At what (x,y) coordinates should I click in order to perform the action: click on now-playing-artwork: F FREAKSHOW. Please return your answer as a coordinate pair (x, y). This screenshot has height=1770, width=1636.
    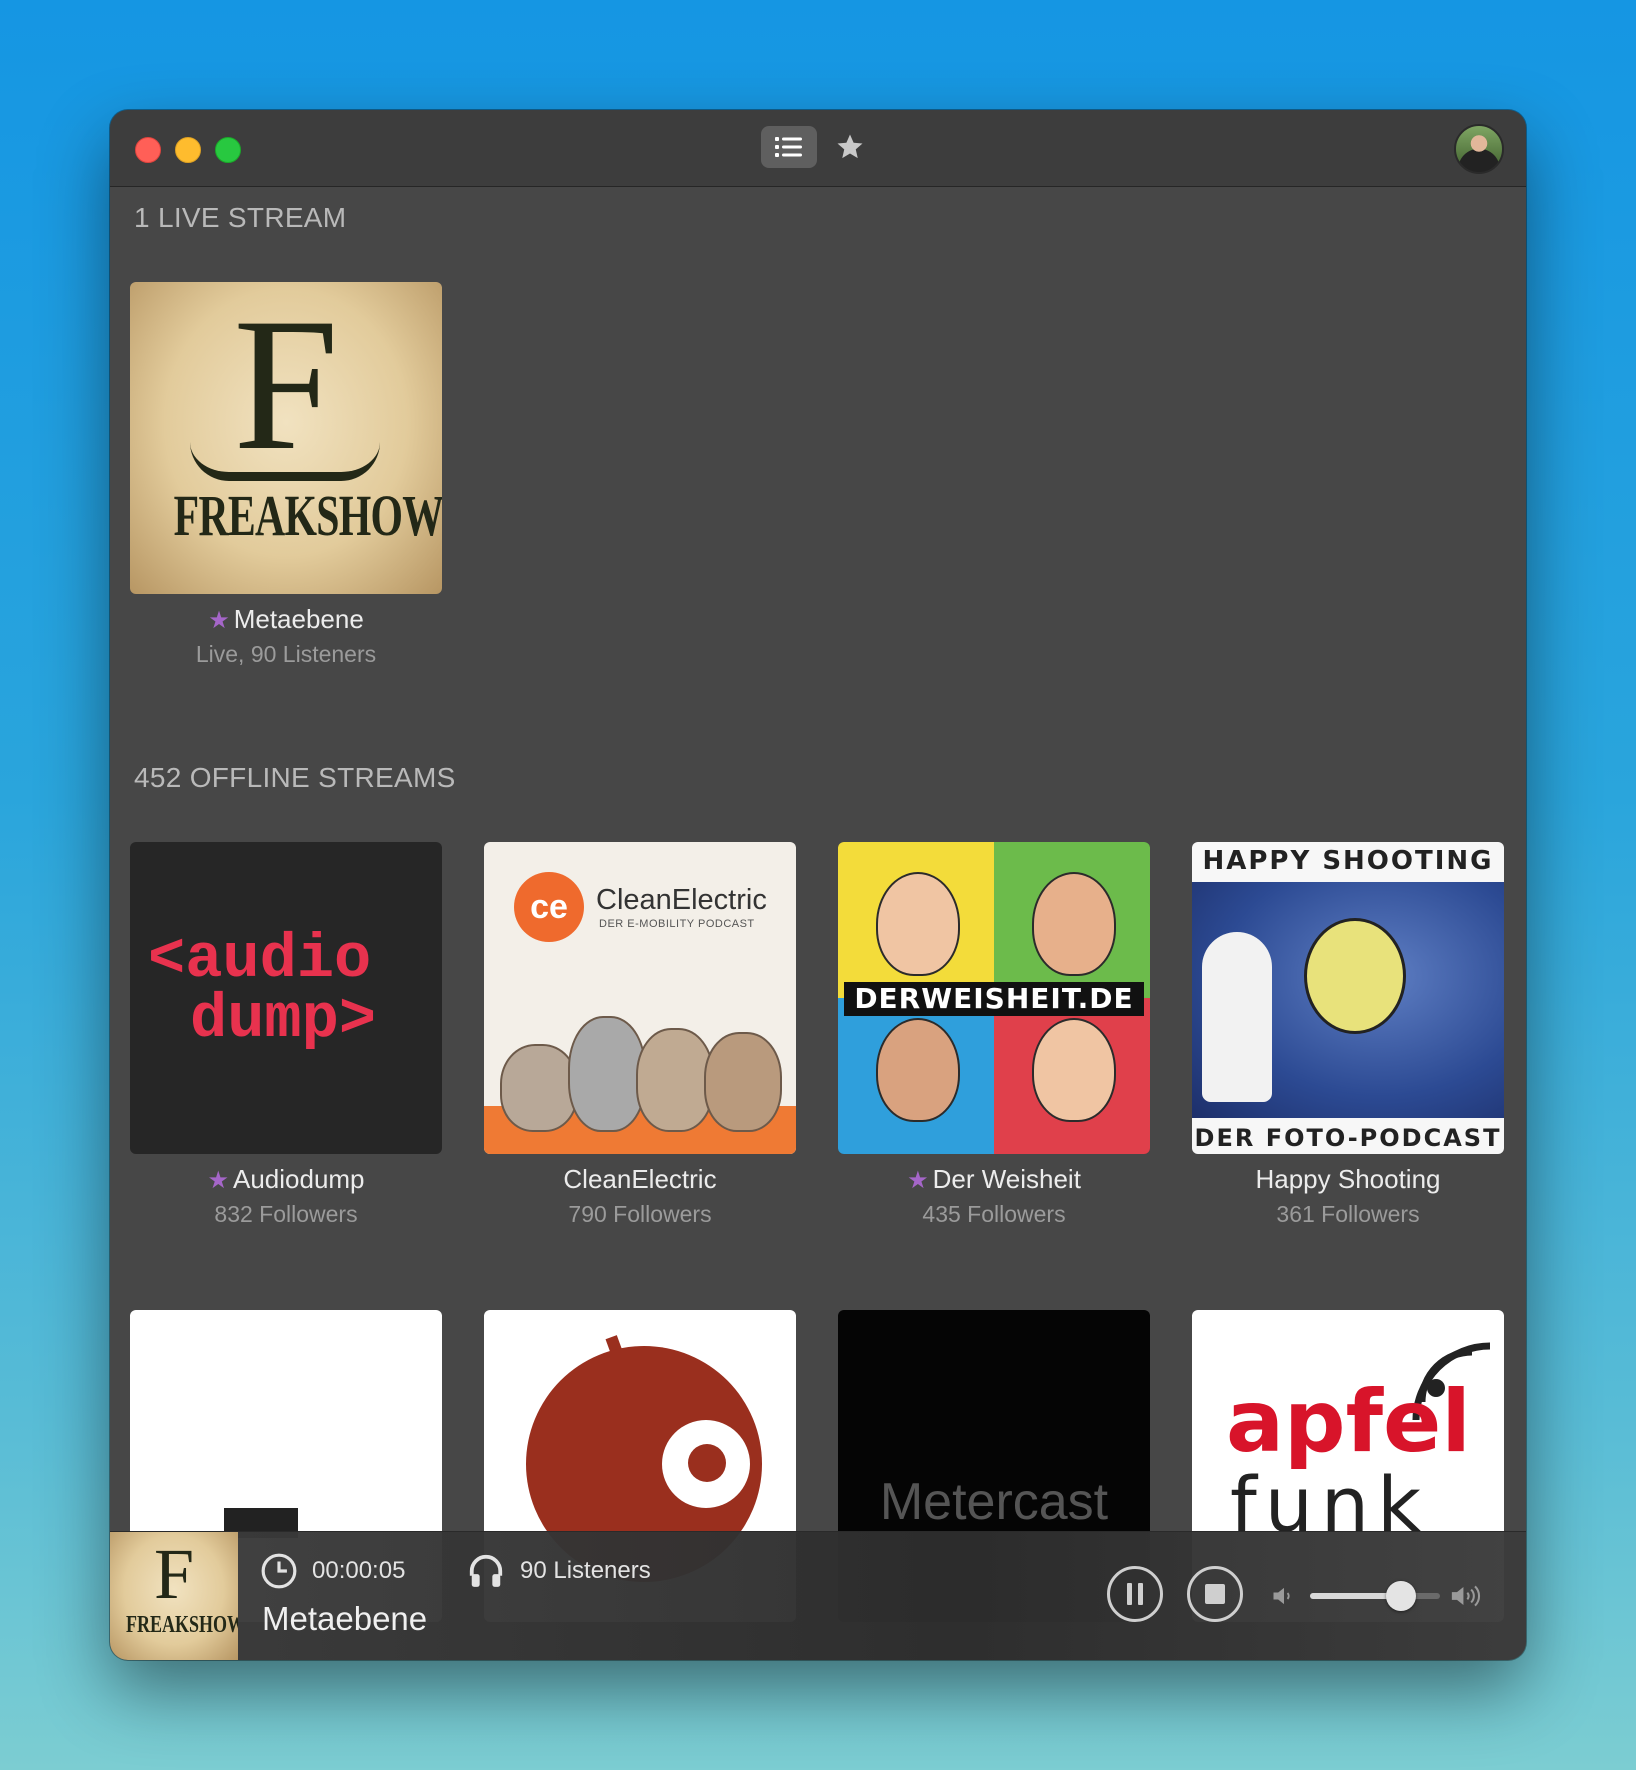
    Looking at the image, I should click on (174, 1596).